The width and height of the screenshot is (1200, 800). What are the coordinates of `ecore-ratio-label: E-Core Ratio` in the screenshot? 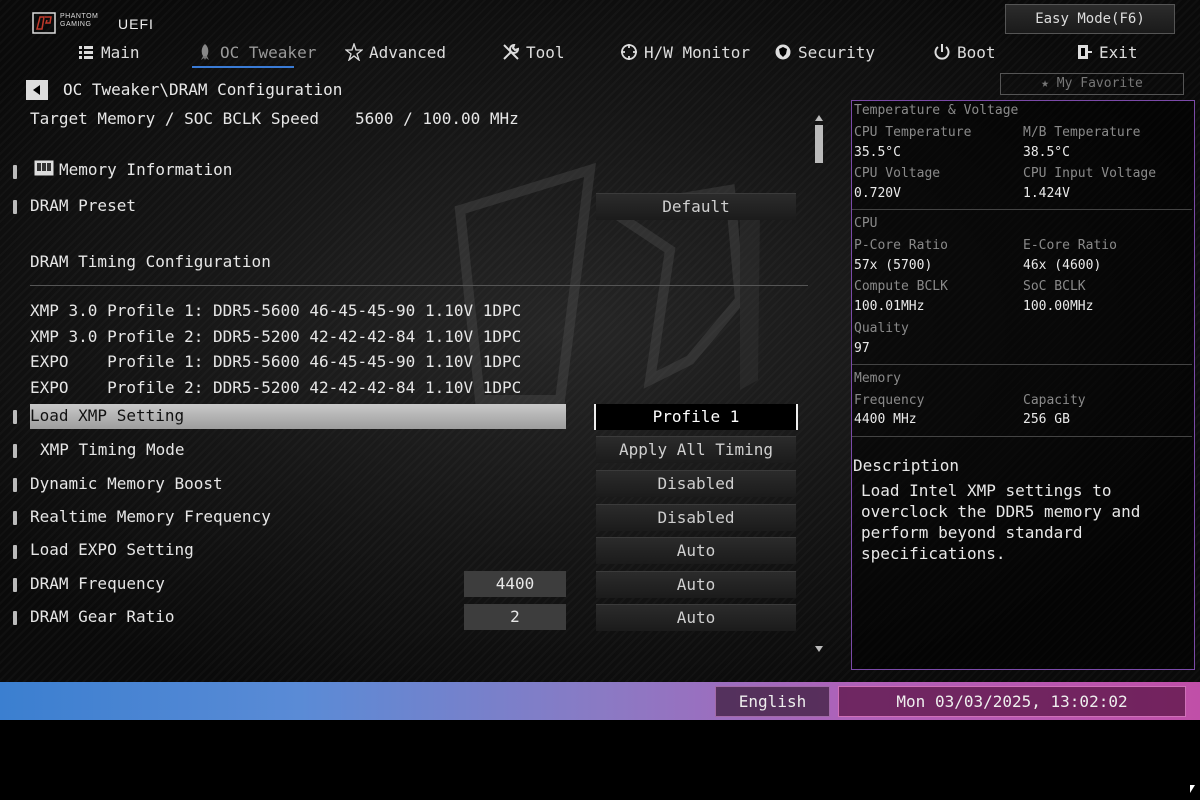 It's located at (1070, 245).